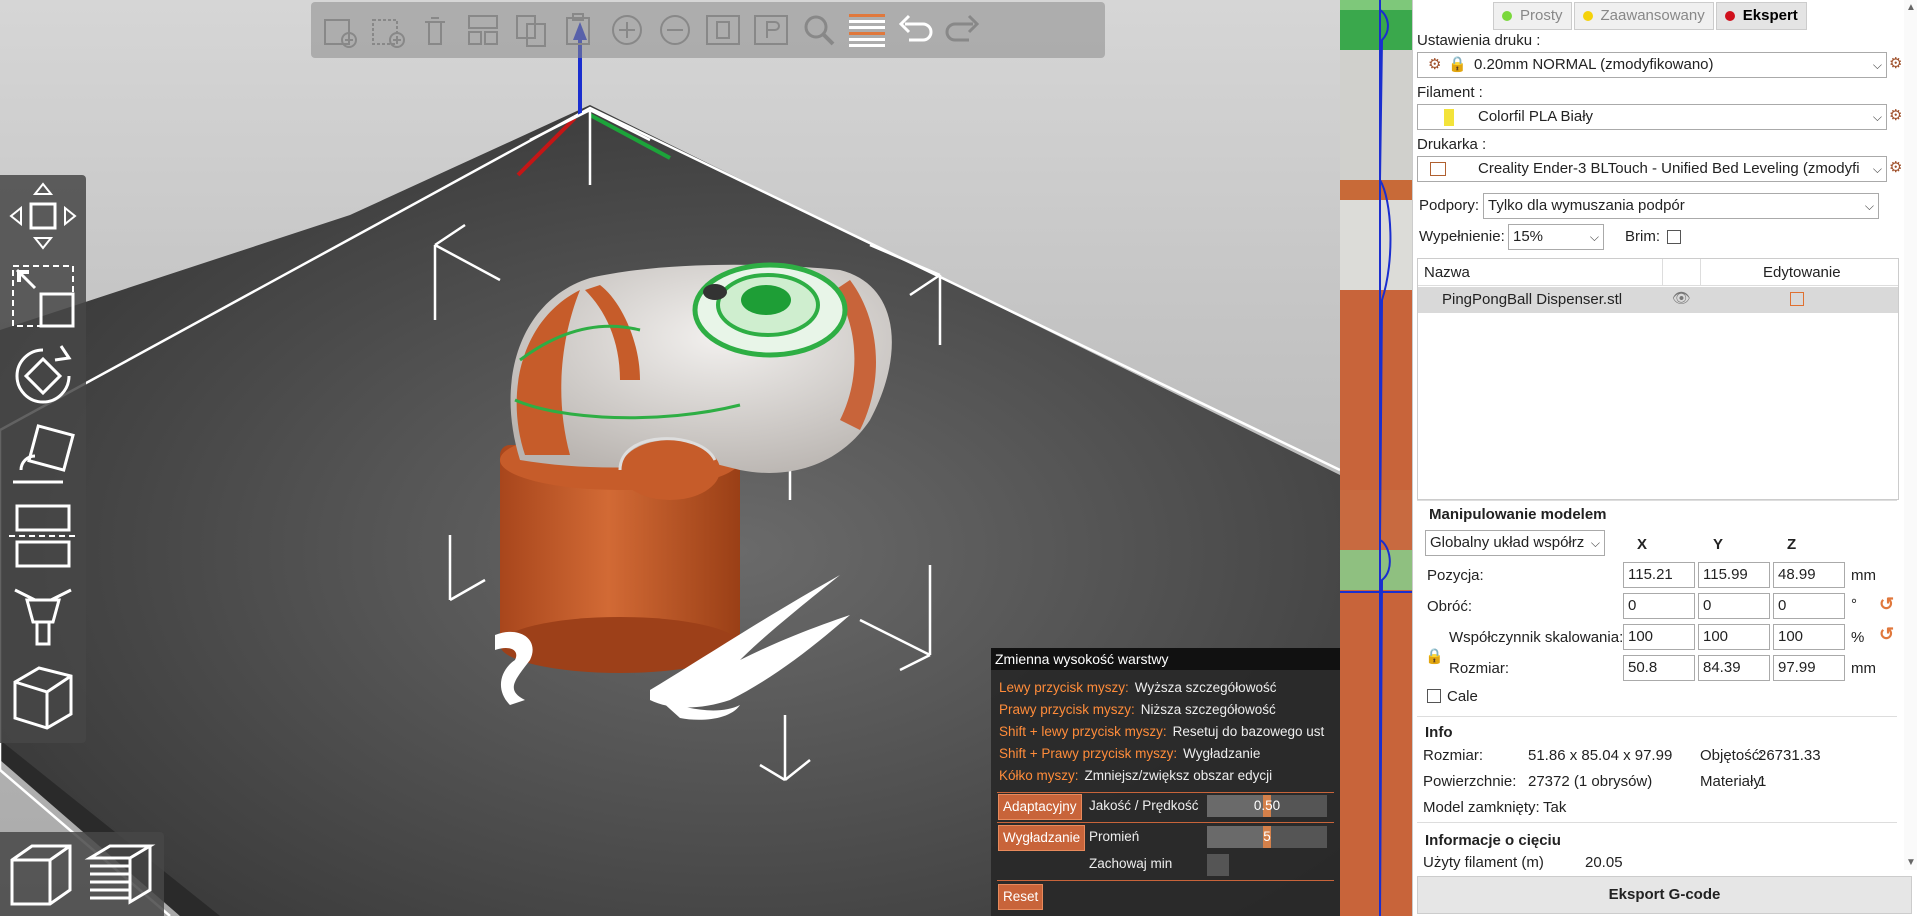  What do you see at coordinates (1809, 575) in the screenshot?
I see `position-z-input: 48.99` at bounding box center [1809, 575].